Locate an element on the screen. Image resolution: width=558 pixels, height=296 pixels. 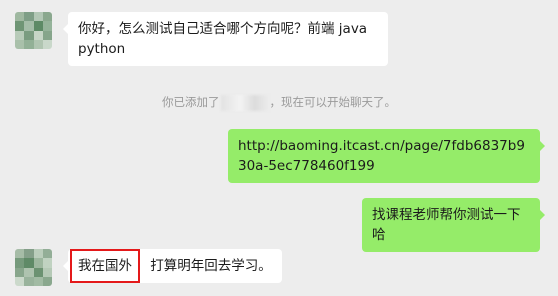
system-notice: 你已添加了 ，现在可以开始聊天了。 is located at coordinates (279, 102).